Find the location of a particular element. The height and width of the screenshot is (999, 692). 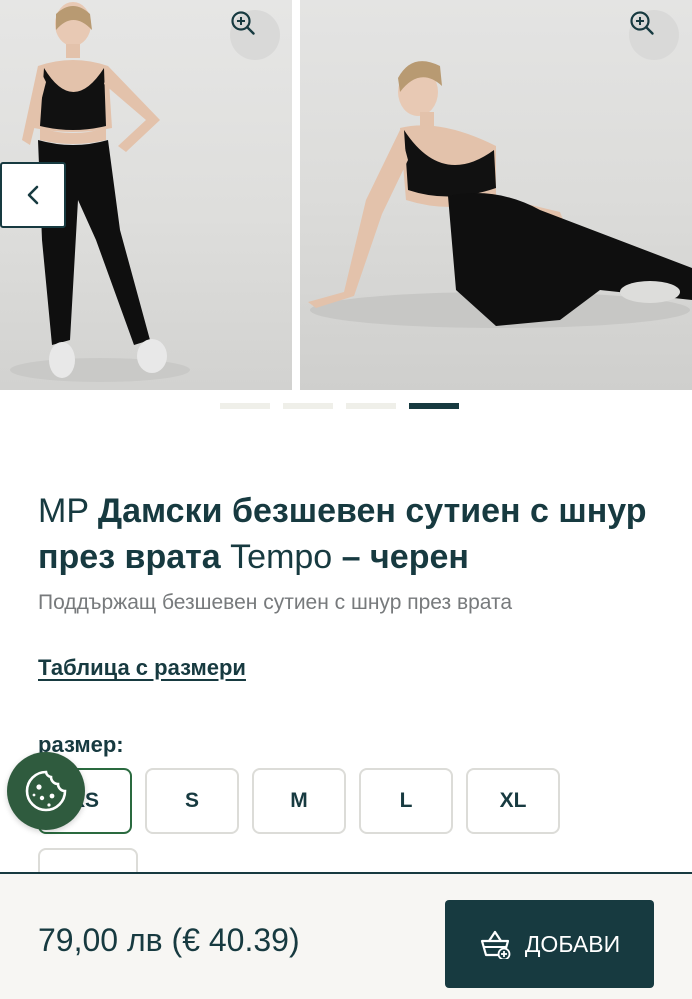

add-to-cart-button: ДОБАВИ is located at coordinates (549, 944).